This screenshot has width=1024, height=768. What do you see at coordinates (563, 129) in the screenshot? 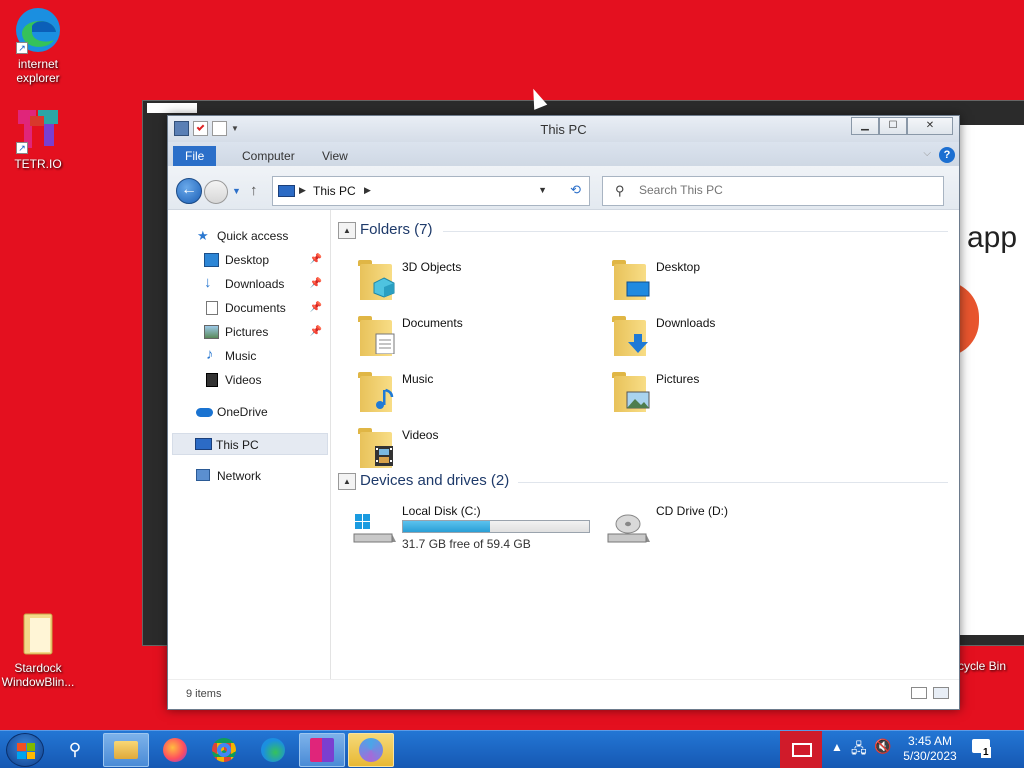
I see `title-bar: ▼ This PC ▁ ☐ ✕` at bounding box center [563, 129].